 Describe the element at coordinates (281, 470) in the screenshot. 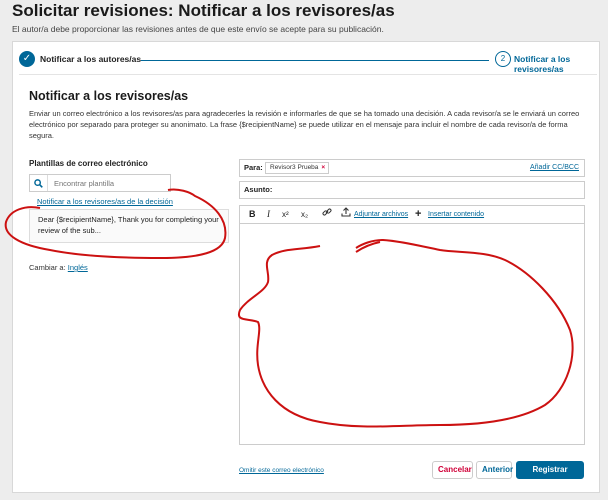

I see `skip-email-link: Omitir este correo electrónico` at that location.